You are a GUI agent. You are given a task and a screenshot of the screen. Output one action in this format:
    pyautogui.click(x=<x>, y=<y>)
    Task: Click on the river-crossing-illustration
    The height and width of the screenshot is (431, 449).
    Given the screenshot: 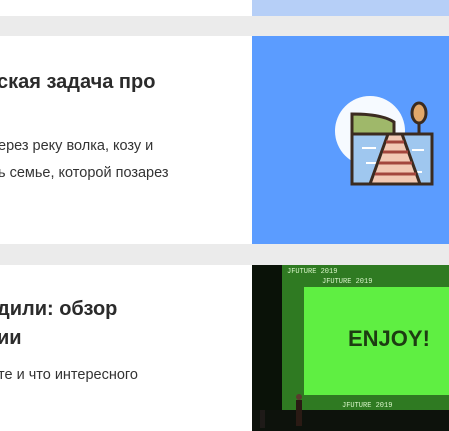 What is the action you would take?
    pyautogui.click(x=384, y=141)
    